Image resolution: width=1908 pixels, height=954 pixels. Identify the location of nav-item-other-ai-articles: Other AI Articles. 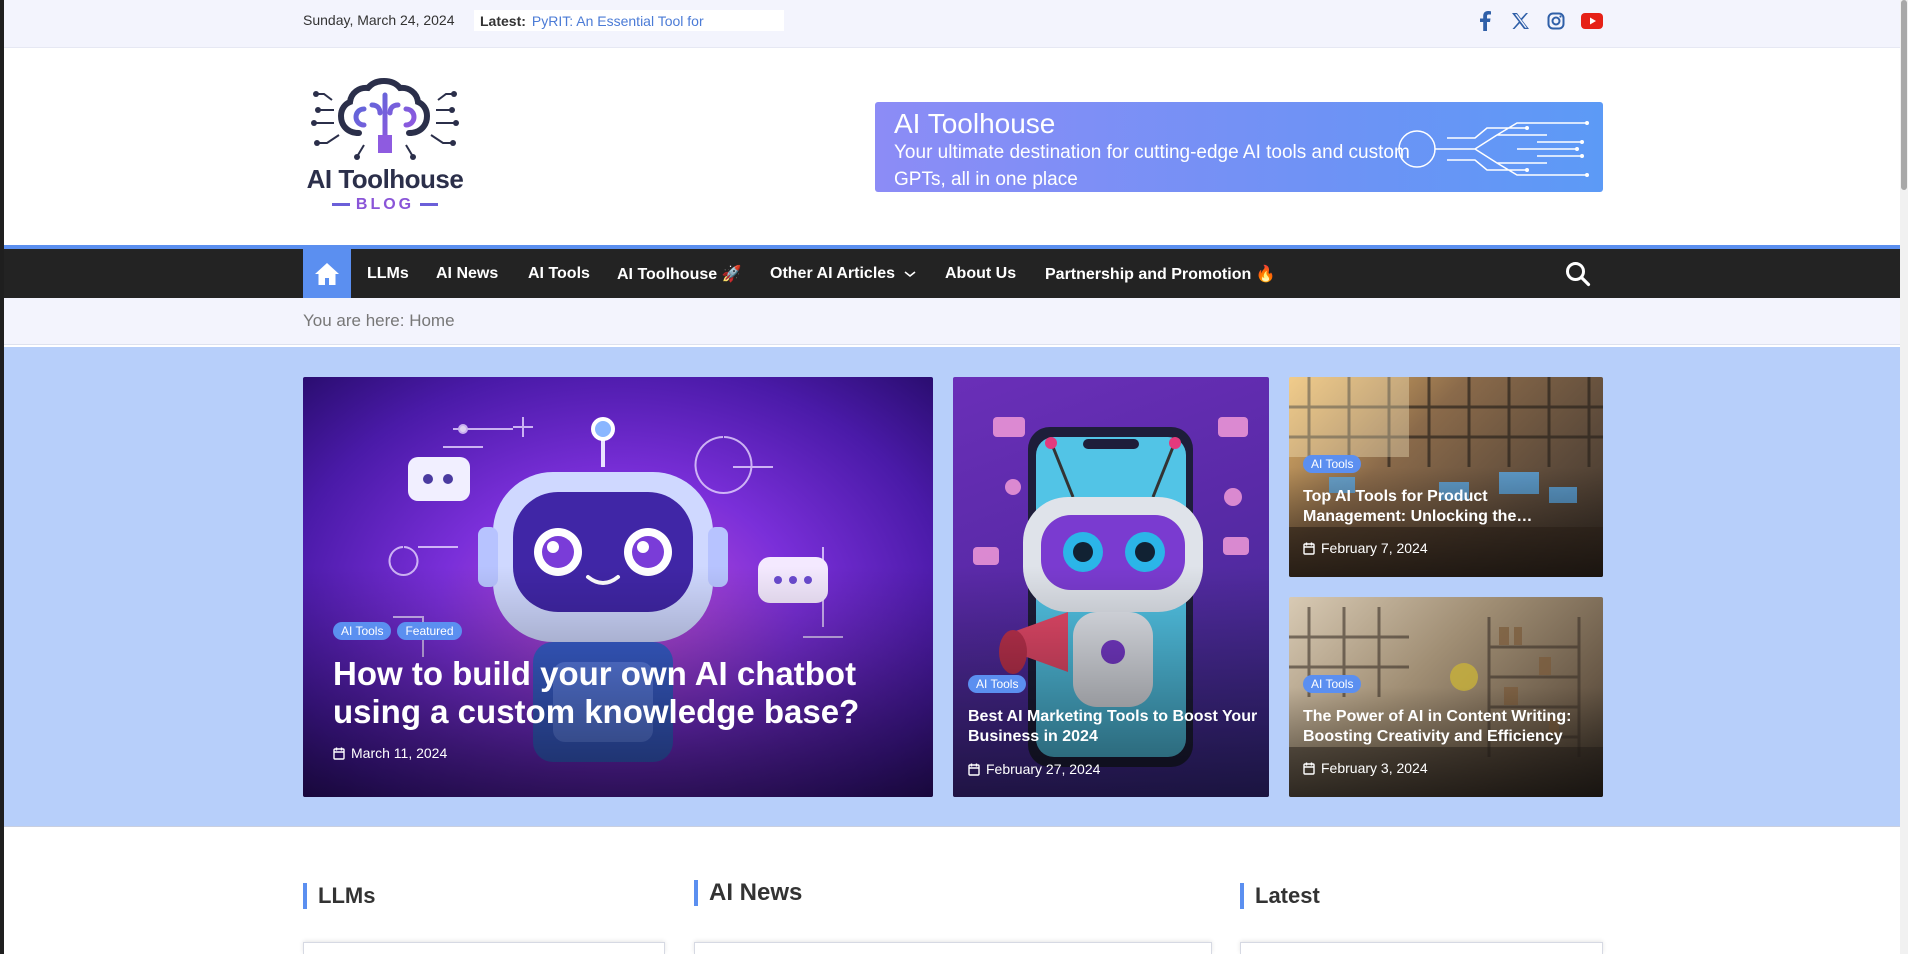
(843, 273).